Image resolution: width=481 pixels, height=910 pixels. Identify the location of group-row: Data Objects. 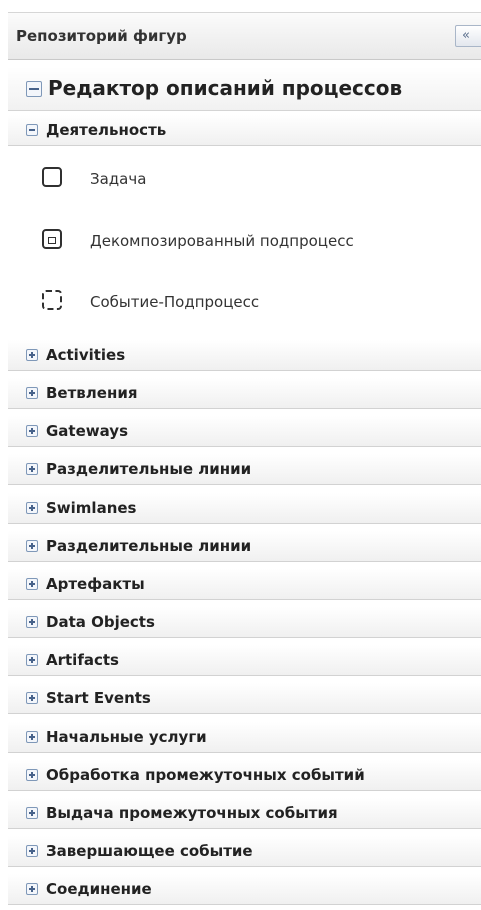
(244, 622).